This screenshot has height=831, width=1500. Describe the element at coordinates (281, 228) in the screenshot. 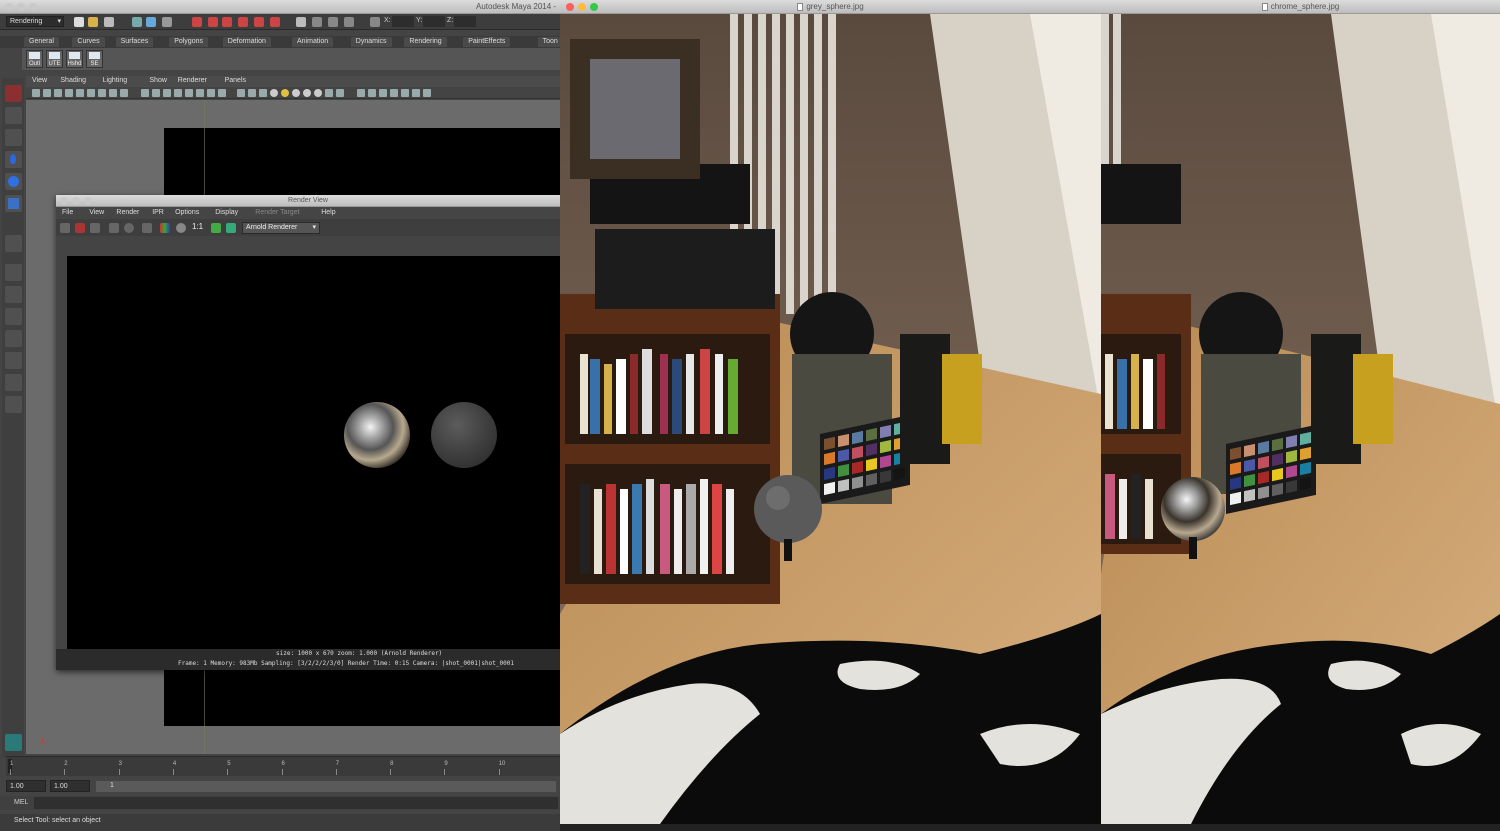

I see `renderer-dropdown: Arnold Renderer ▾` at that location.